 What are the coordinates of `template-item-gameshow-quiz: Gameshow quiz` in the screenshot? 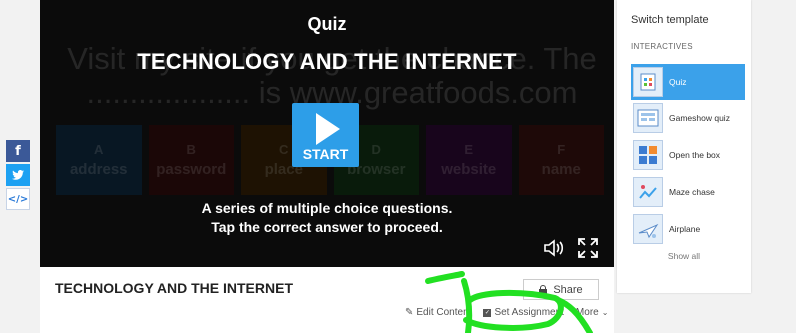 It's located at (688, 118).